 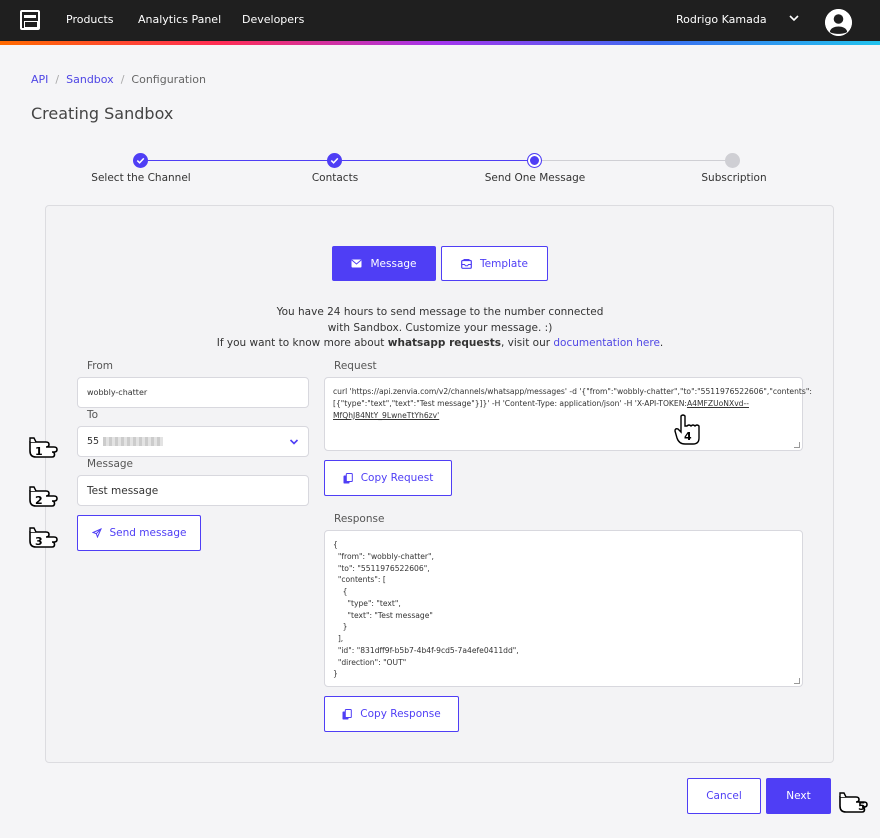 I want to click on send-icon, so click(x=96, y=533).